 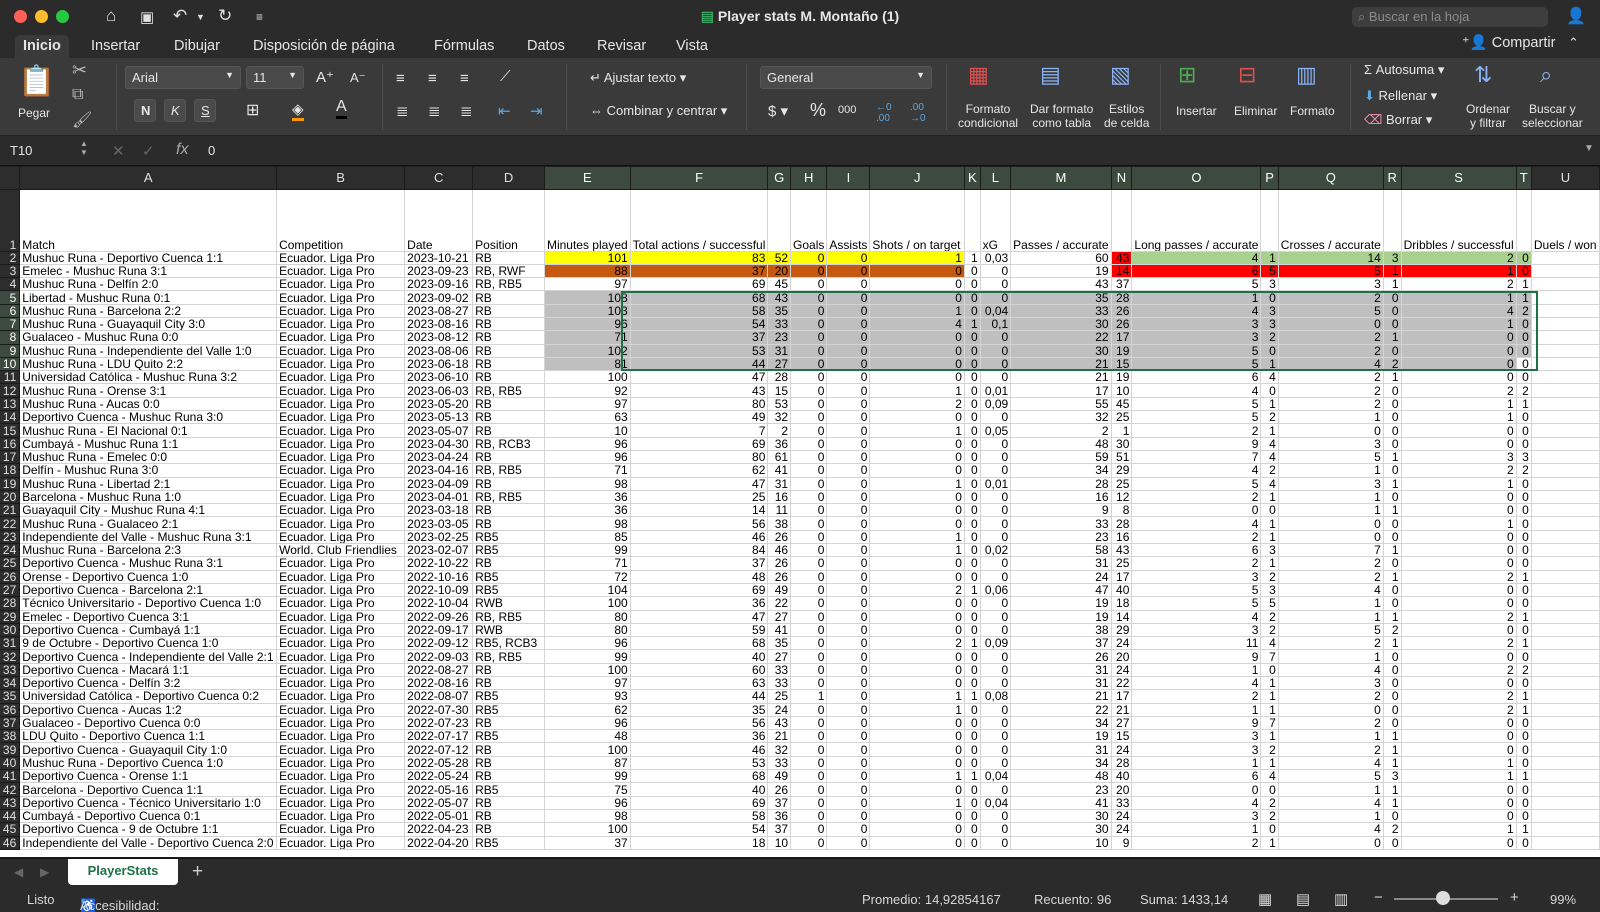 I want to click on cell: 36, so click(x=779, y=816).